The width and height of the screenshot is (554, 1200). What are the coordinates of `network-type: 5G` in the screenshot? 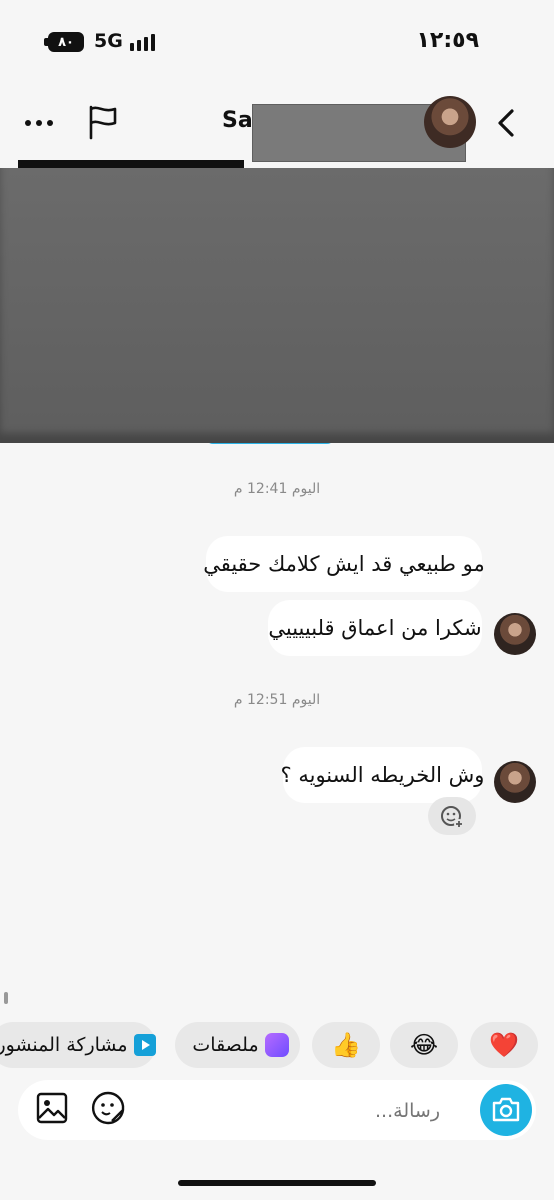 It's located at (108, 41).